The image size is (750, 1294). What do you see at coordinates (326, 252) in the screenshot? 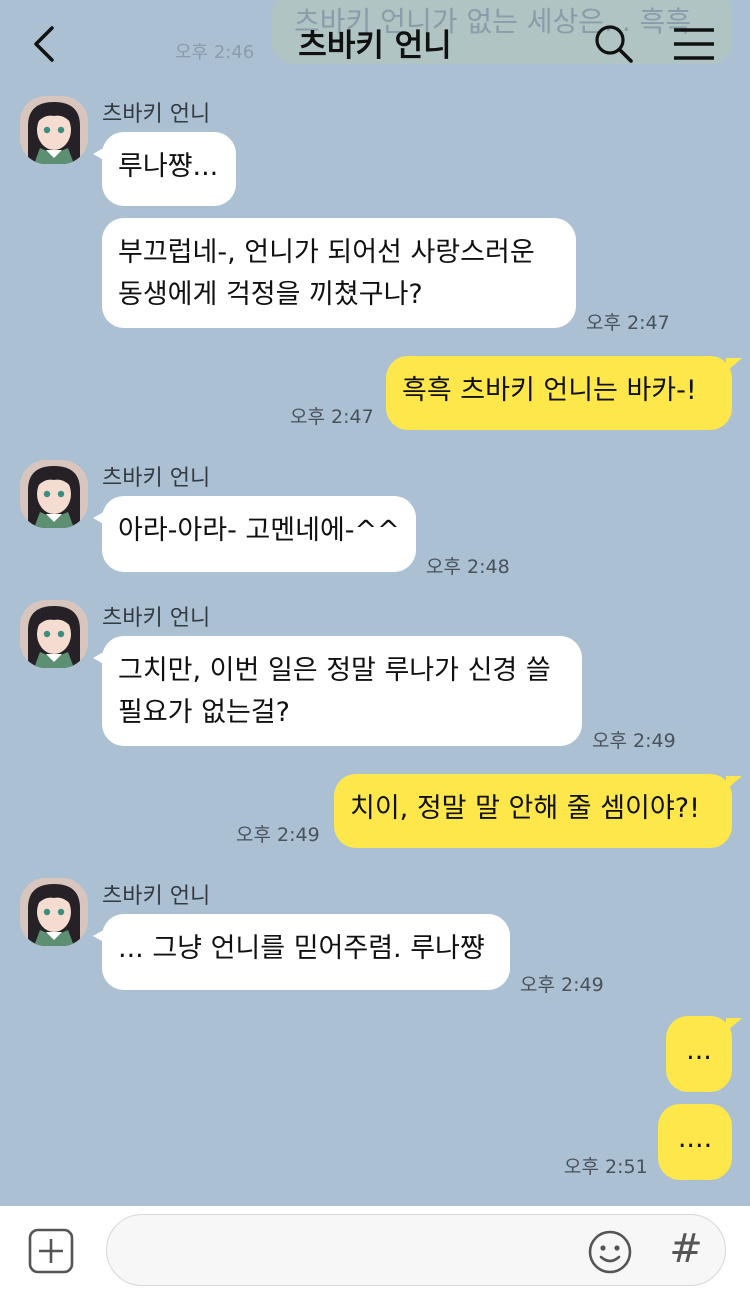
I see `message-text-line: 부끄럽네-, 언니가 되어선 사랑스러운` at bounding box center [326, 252].